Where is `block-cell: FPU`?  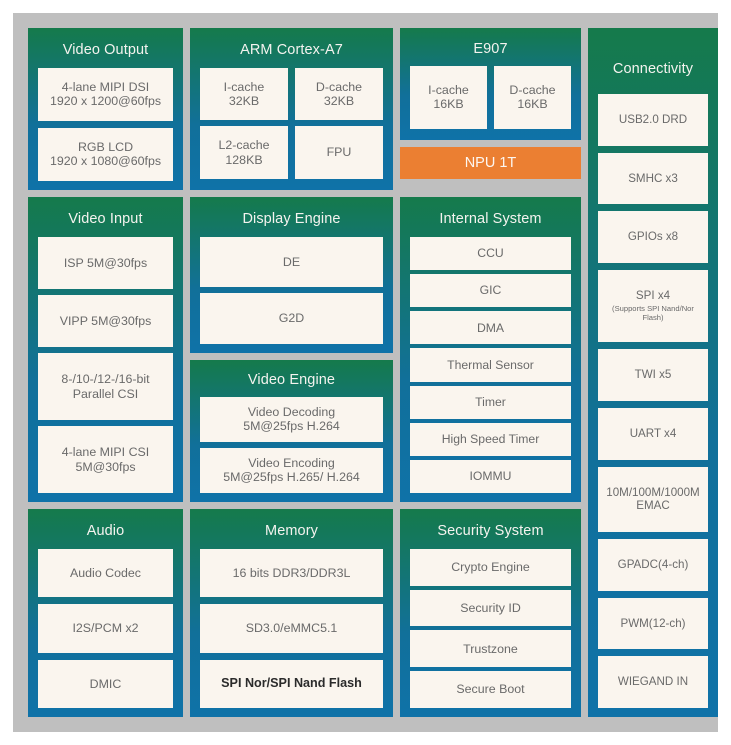 block-cell: FPU is located at coordinates (339, 152).